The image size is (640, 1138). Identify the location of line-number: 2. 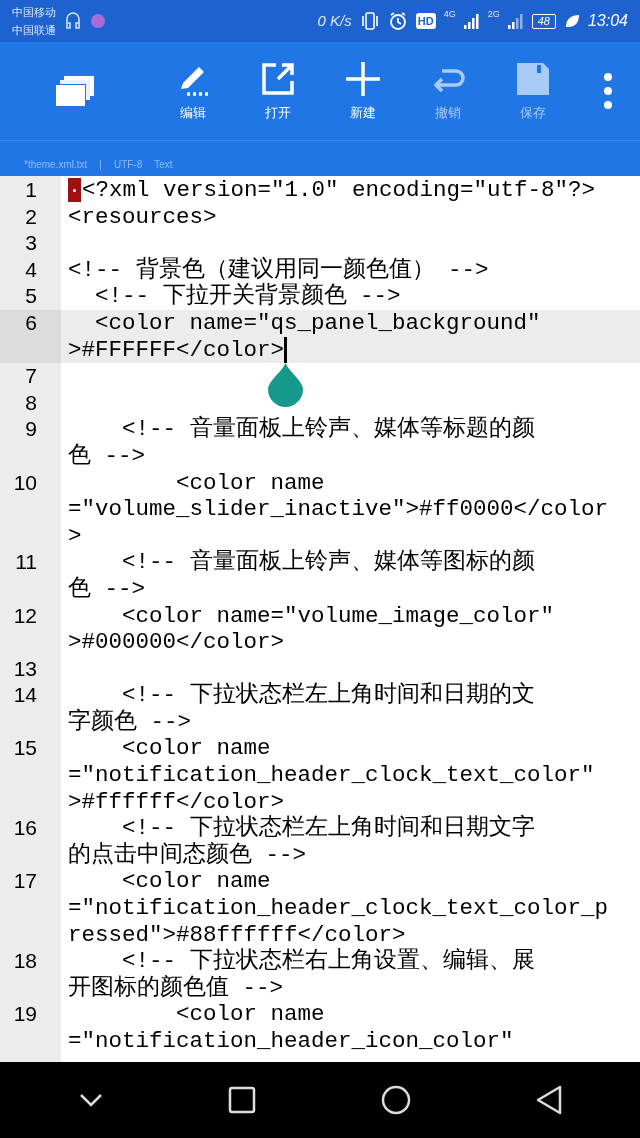
(31, 216).